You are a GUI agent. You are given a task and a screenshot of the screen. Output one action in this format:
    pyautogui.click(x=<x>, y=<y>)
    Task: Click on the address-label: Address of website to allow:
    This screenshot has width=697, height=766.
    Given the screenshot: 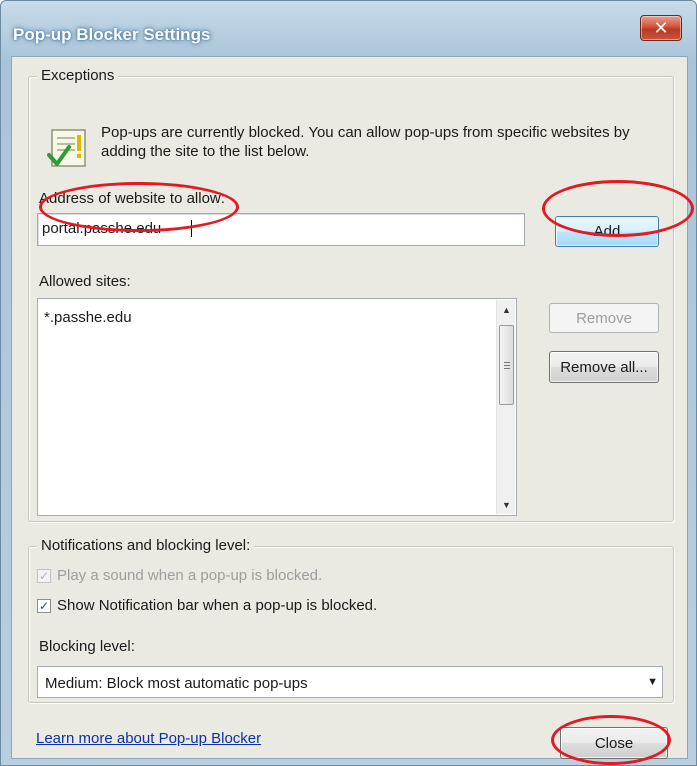 What is the action you would take?
    pyautogui.click(x=132, y=198)
    